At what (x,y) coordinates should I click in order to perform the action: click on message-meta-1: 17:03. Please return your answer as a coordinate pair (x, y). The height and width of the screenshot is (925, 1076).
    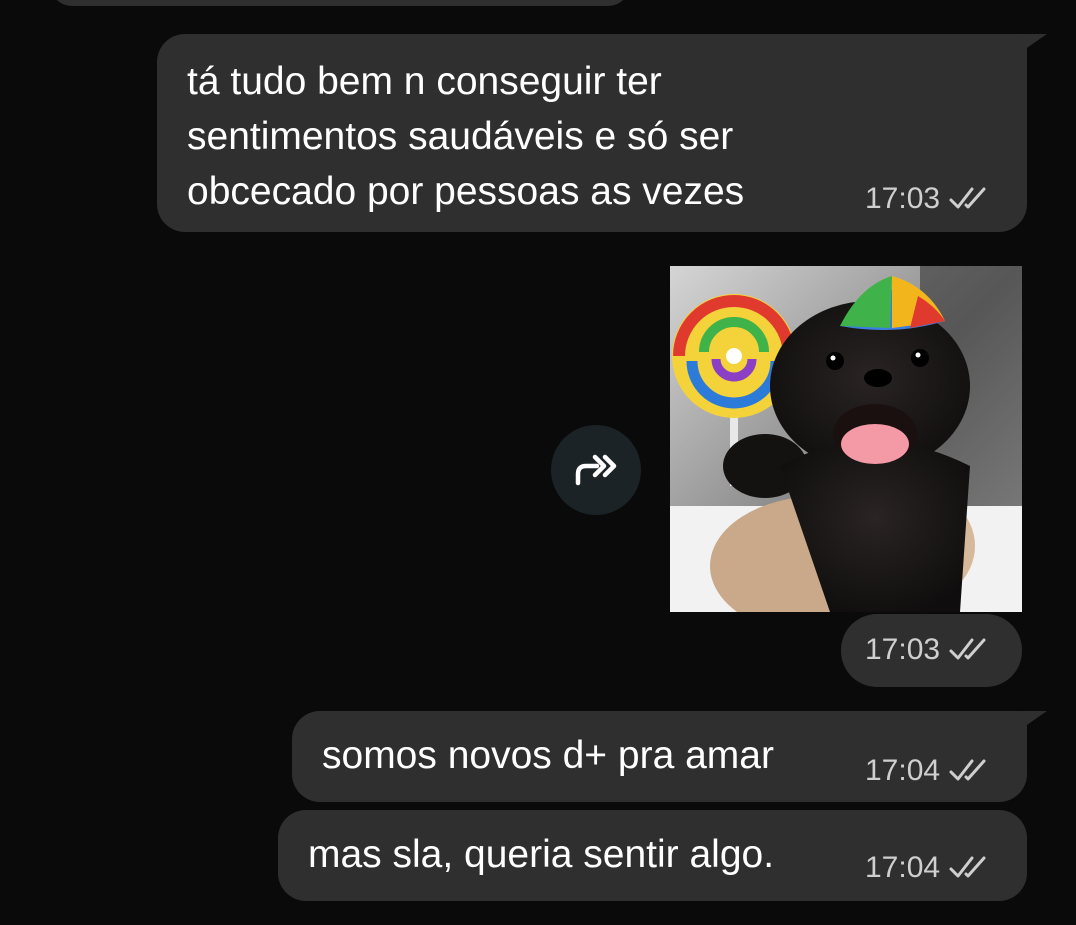
    Looking at the image, I should click on (928, 199).